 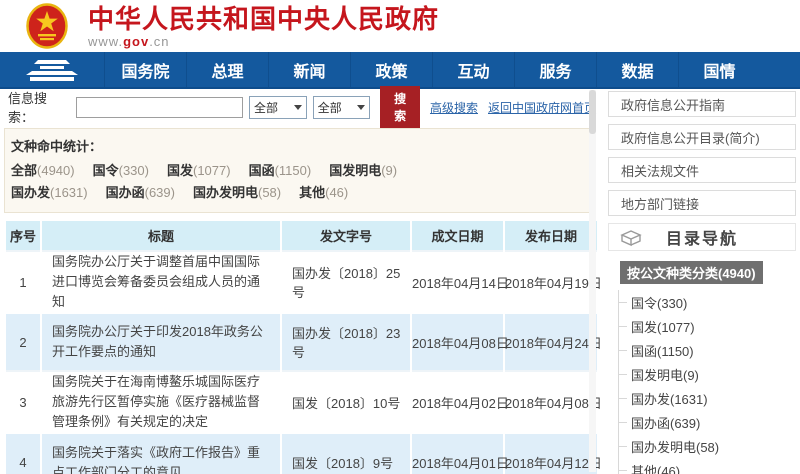 What do you see at coordinates (707, 374) in the screenshot?
I see `tree-item-guofamingdian: 国发明电(9)` at bounding box center [707, 374].